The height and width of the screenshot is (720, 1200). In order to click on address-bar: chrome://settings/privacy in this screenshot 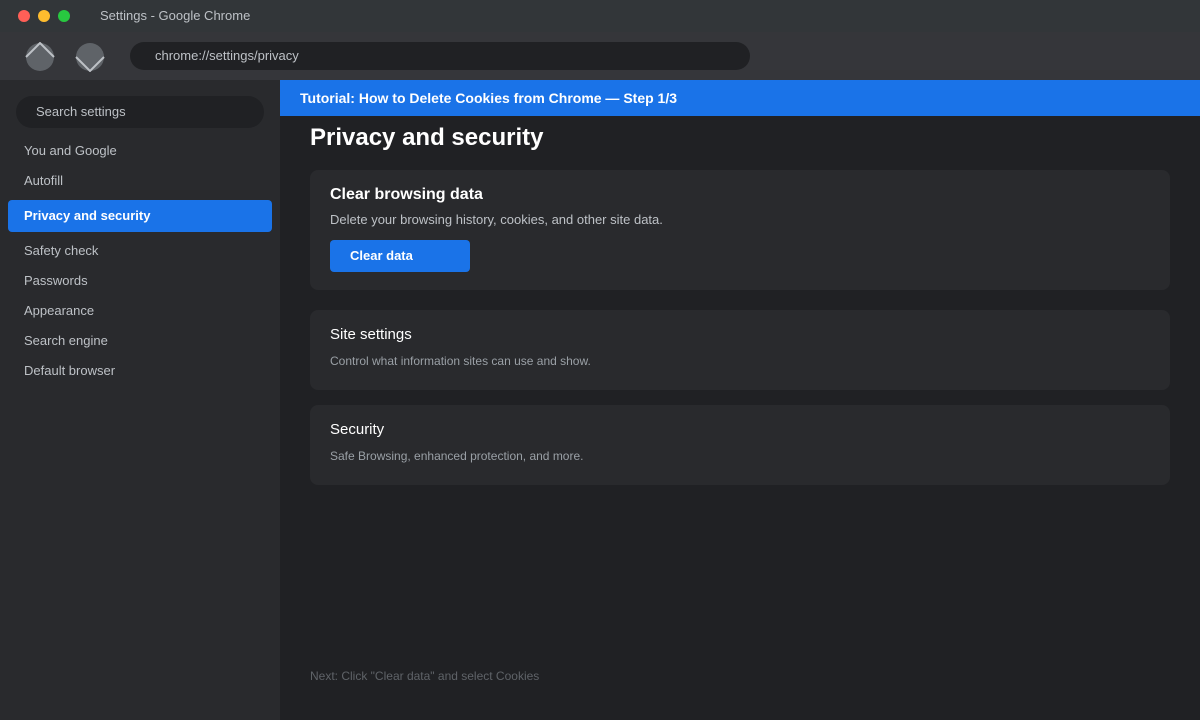, I will do `click(440, 56)`.